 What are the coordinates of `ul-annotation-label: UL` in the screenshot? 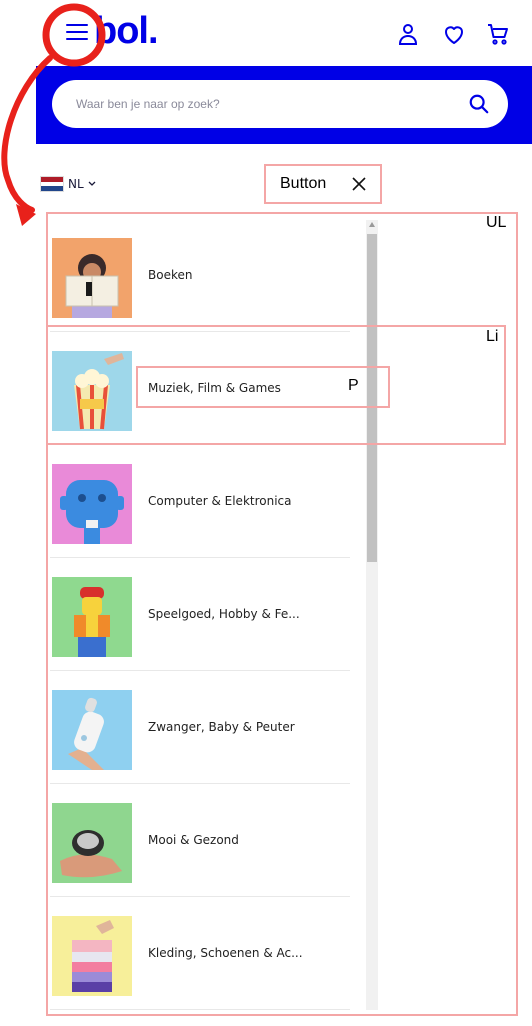 It's located at (496, 222).